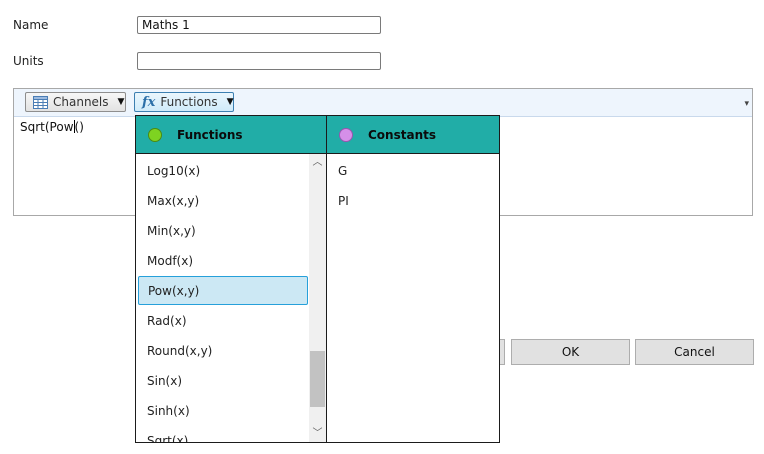 This screenshot has width=764, height=454. I want to click on editor-toolbar: Channels ▼ fx Functions ▼ ▾, so click(383, 103).